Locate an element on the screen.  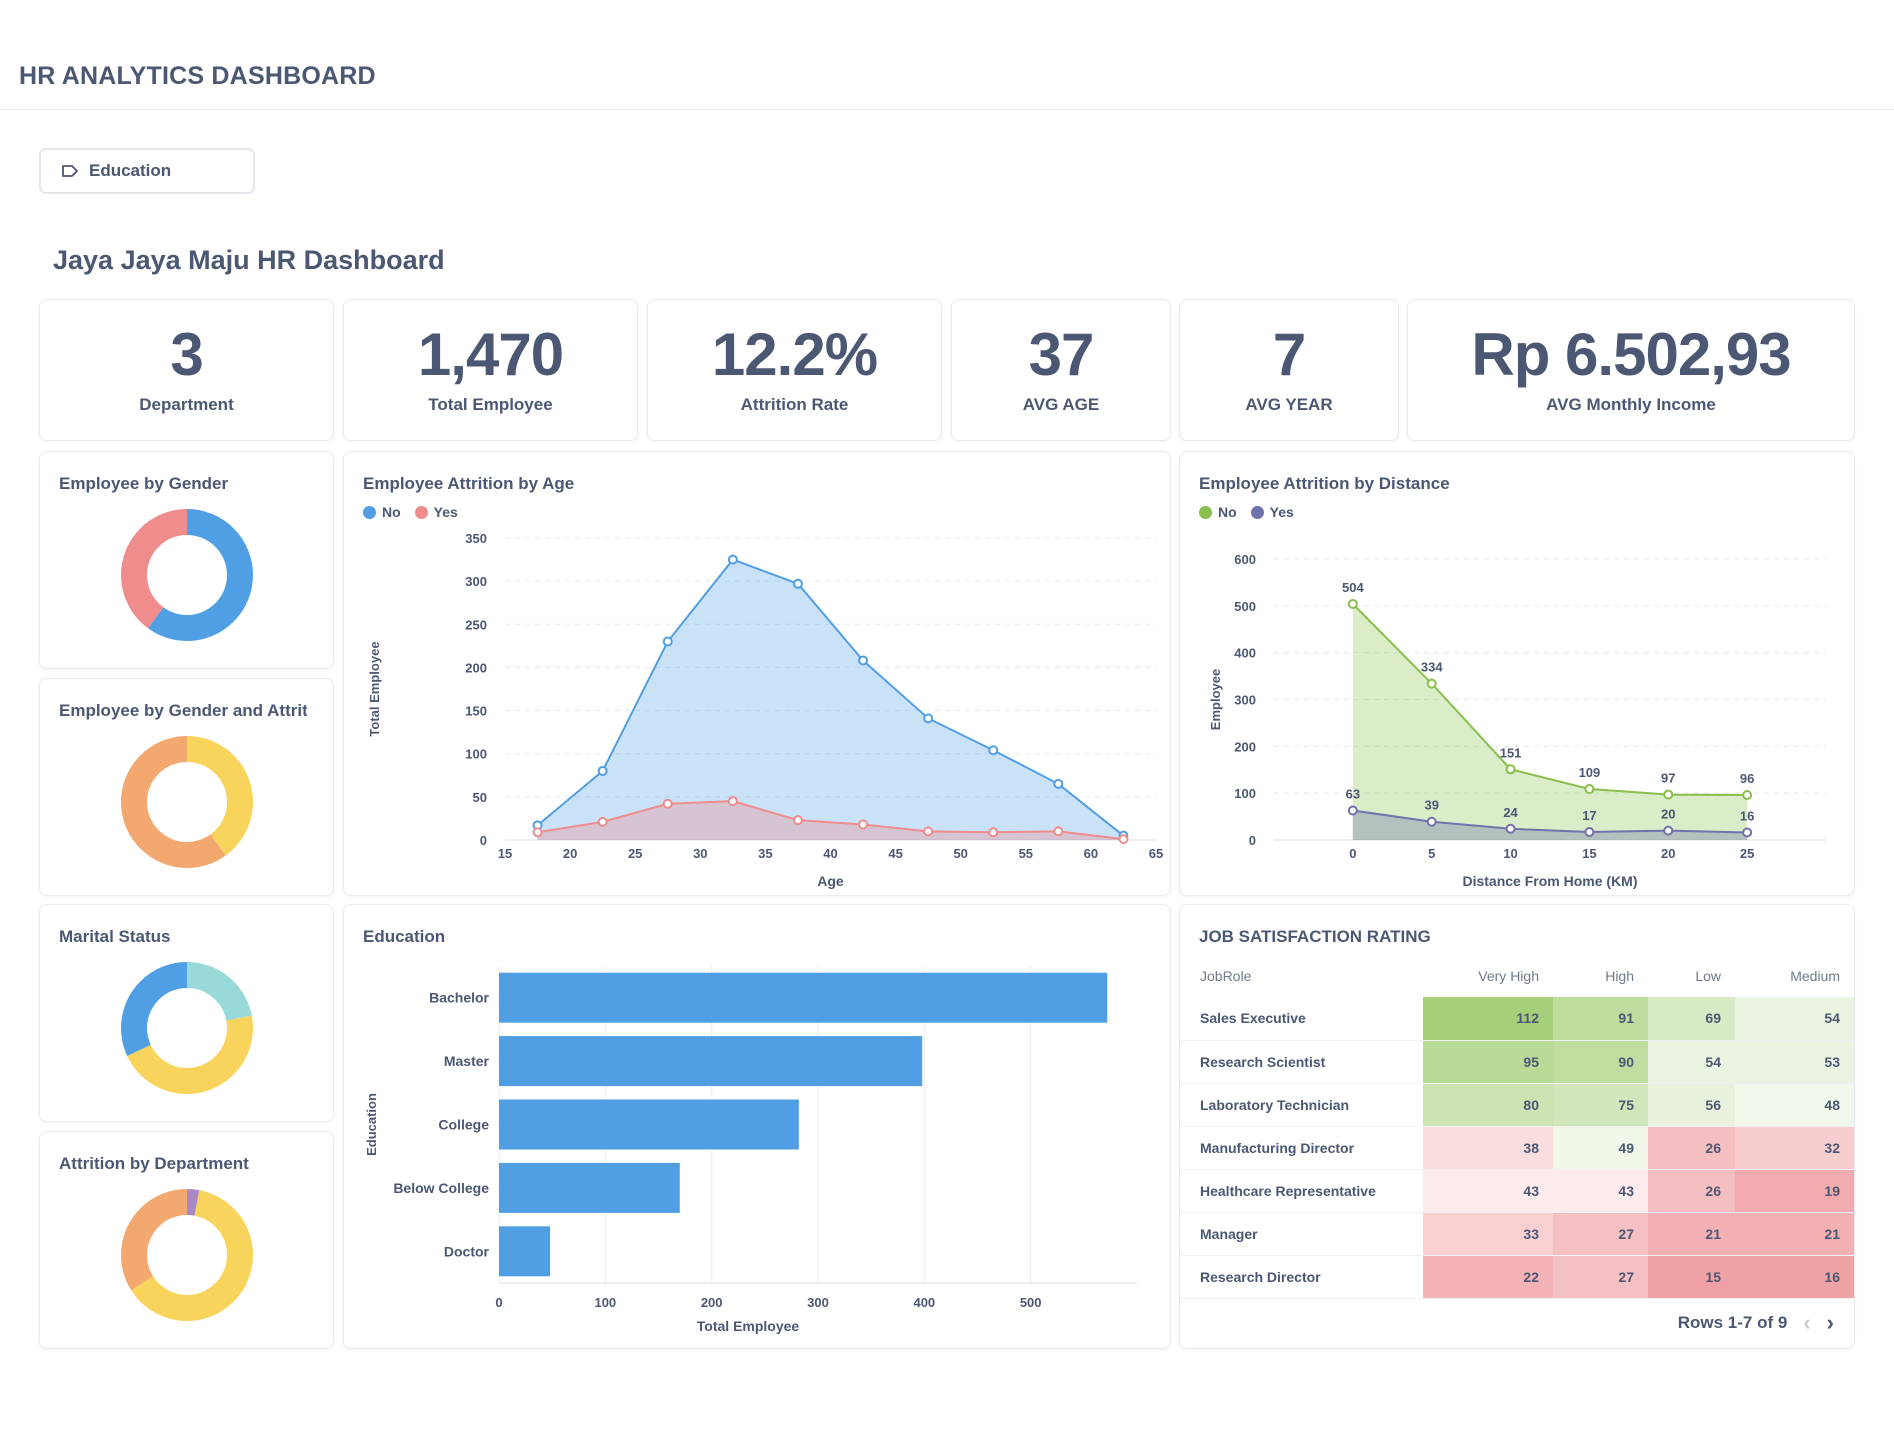
table-row: Research Scientist 95 90 54 53 is located at coordinates (1517, 1062).